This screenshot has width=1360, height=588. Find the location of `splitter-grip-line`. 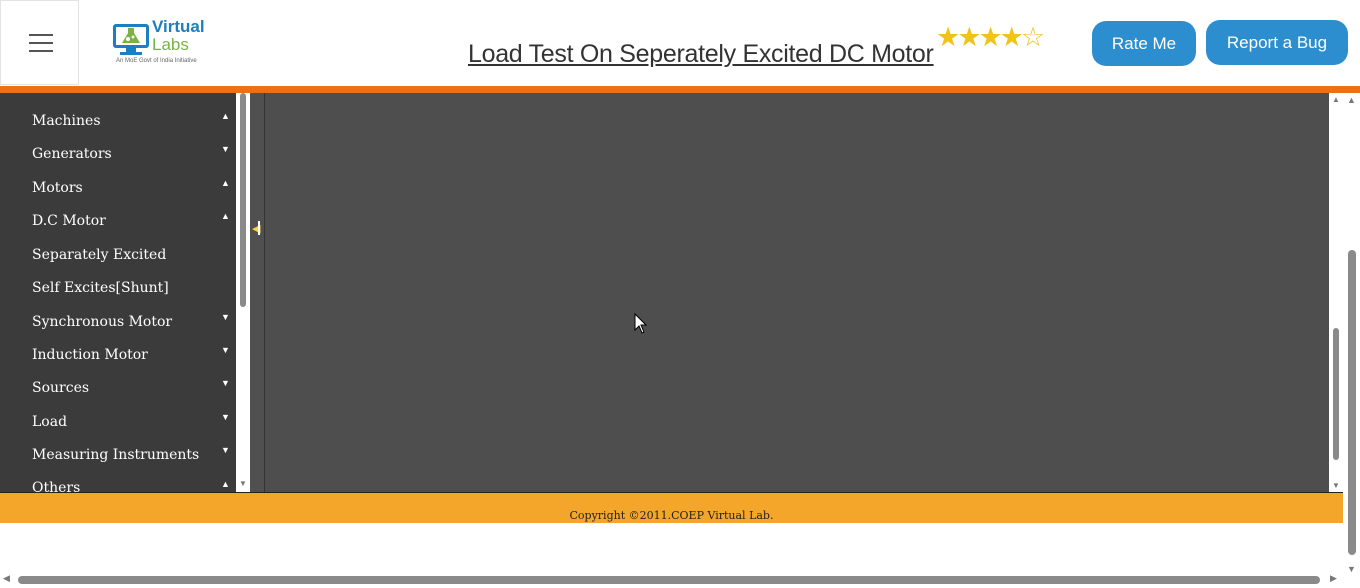

splitter-grip-line is located at coordinates (259, 228).